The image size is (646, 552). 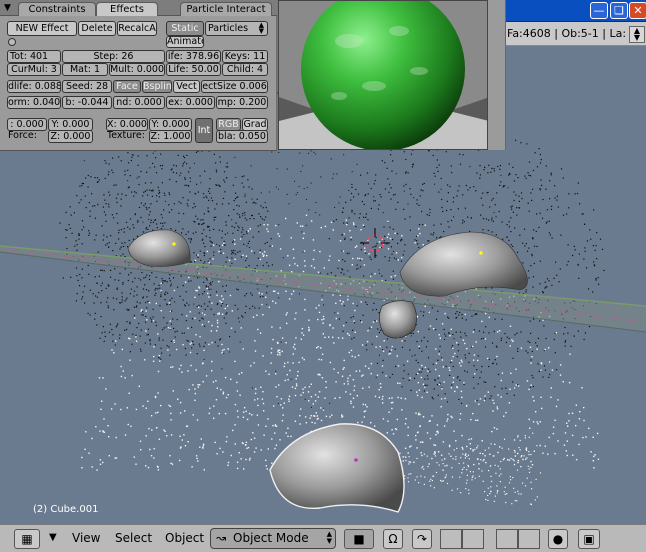 What do you see at coordinates (133, 538) in the screenshot?
I see `menu-select: Select` at bounding box center [133, 538].